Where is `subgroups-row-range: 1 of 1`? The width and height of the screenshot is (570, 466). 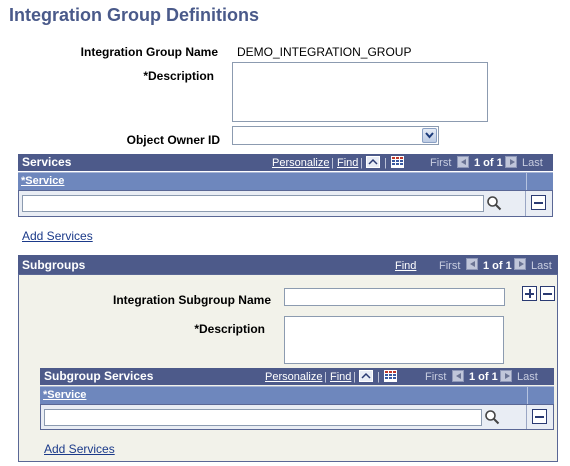 subgroups-row-range: 1 of 1 is located at coordinates (497, 266).